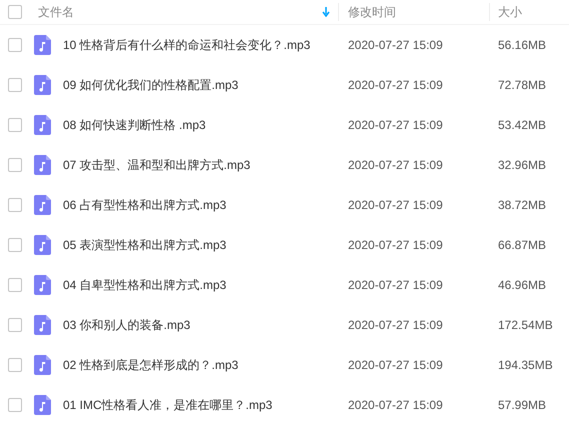  Describe the element at coordinates (529, 12) in the screenshot. I see `column-header: 大小` at that location.